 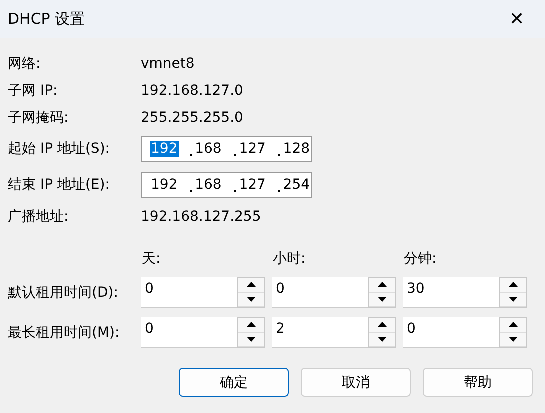 I want to click on window-title: DHCP 设置, so click(x=47, y=19).